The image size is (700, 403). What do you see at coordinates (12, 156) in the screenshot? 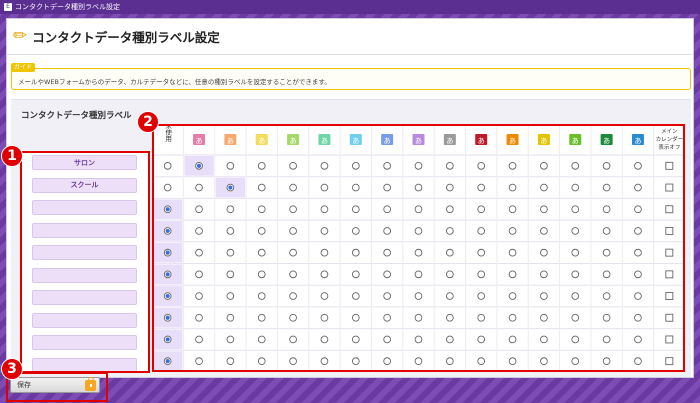
I see `annotation-marker-1: 1` at bounding box center [12, 156].